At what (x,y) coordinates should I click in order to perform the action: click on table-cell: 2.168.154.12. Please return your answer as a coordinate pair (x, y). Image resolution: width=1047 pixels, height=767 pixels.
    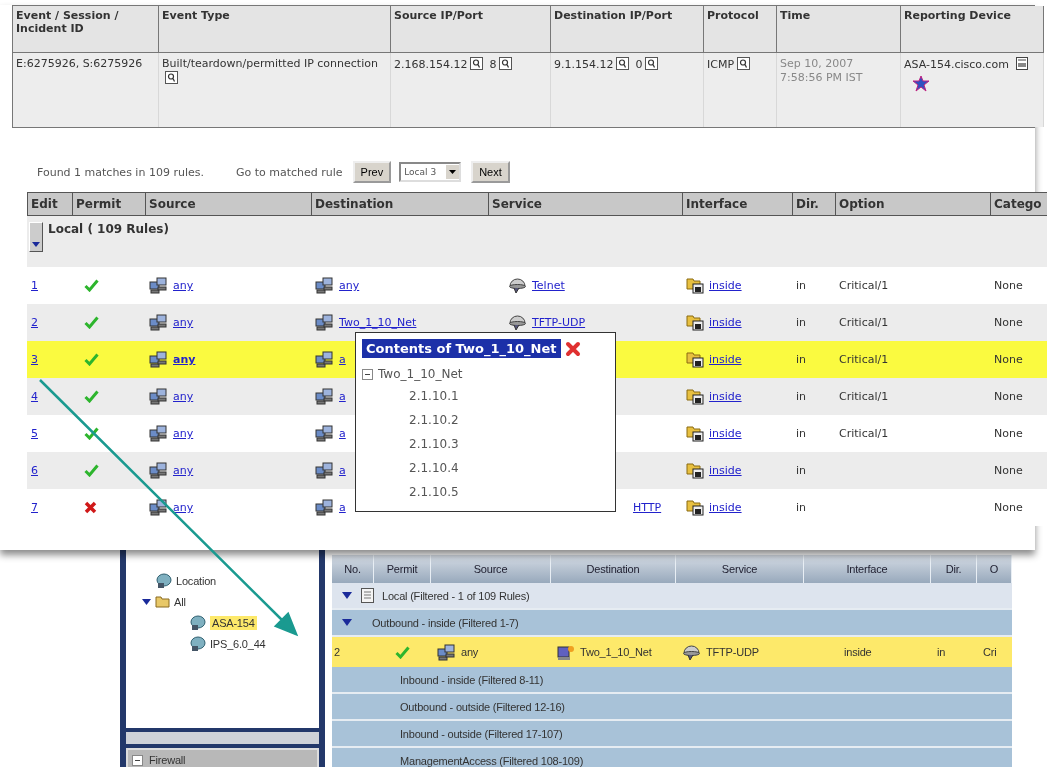
    Looking at the image, I should click on (431, 64).